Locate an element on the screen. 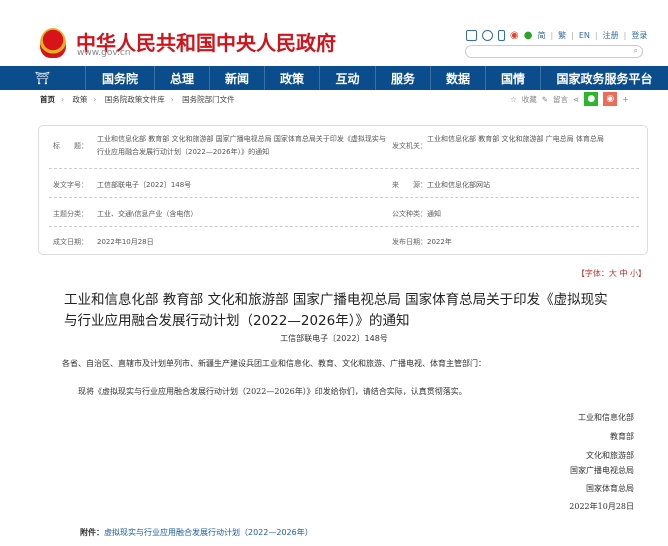 This screenshot has width=668, height=546. font-size-label: 【字体： is located at coordinates (592, 273).